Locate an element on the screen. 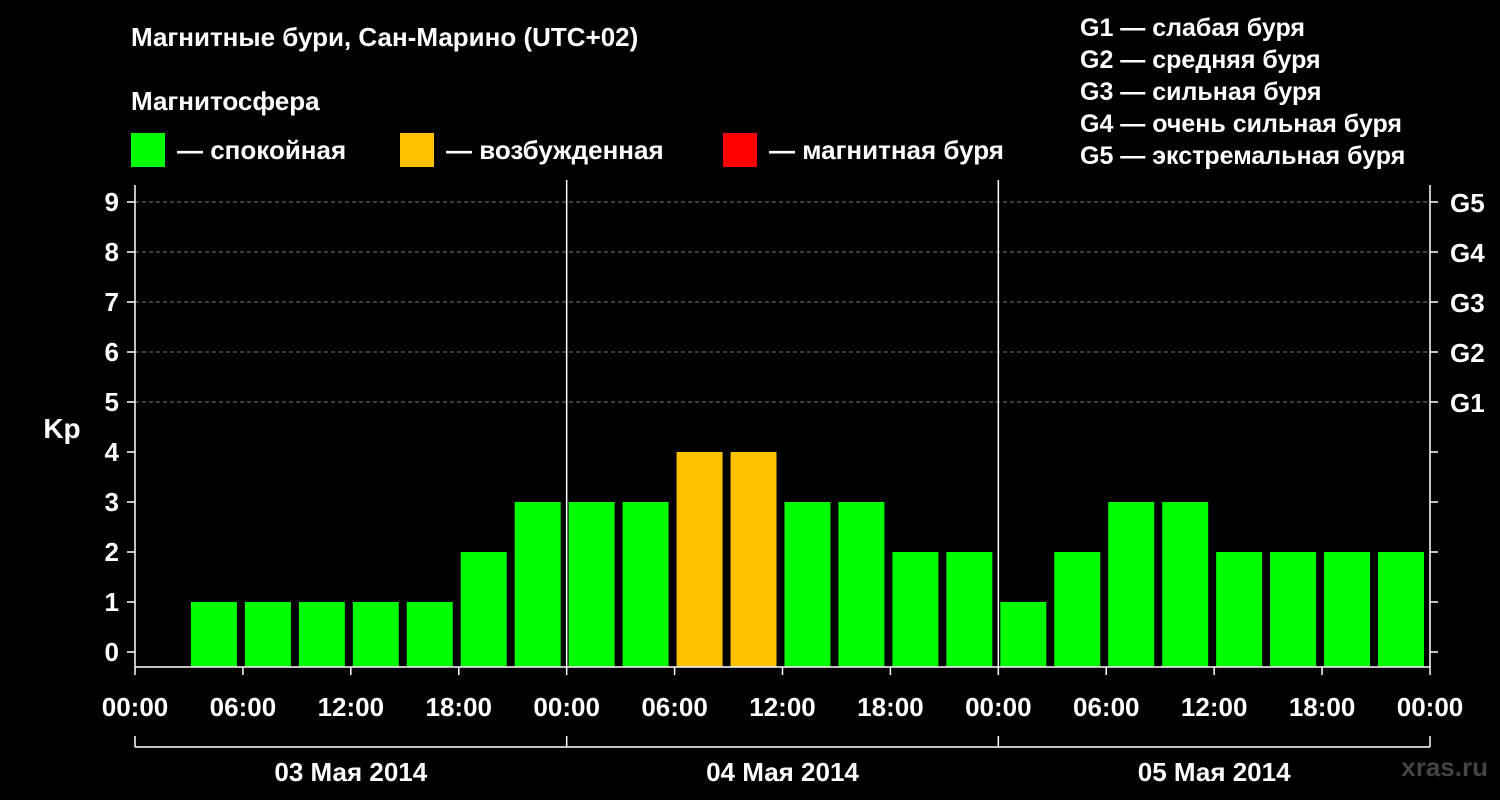  y-tick-label: 7 is located at coordinates (112, 302).